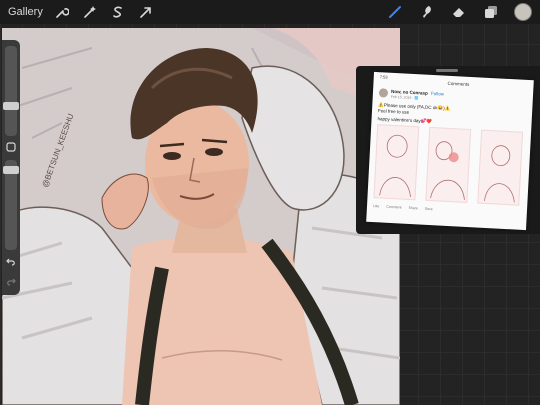  Describe the element at coordinates (491, 12) in the screenshot. I see `layers-icon` at that location.